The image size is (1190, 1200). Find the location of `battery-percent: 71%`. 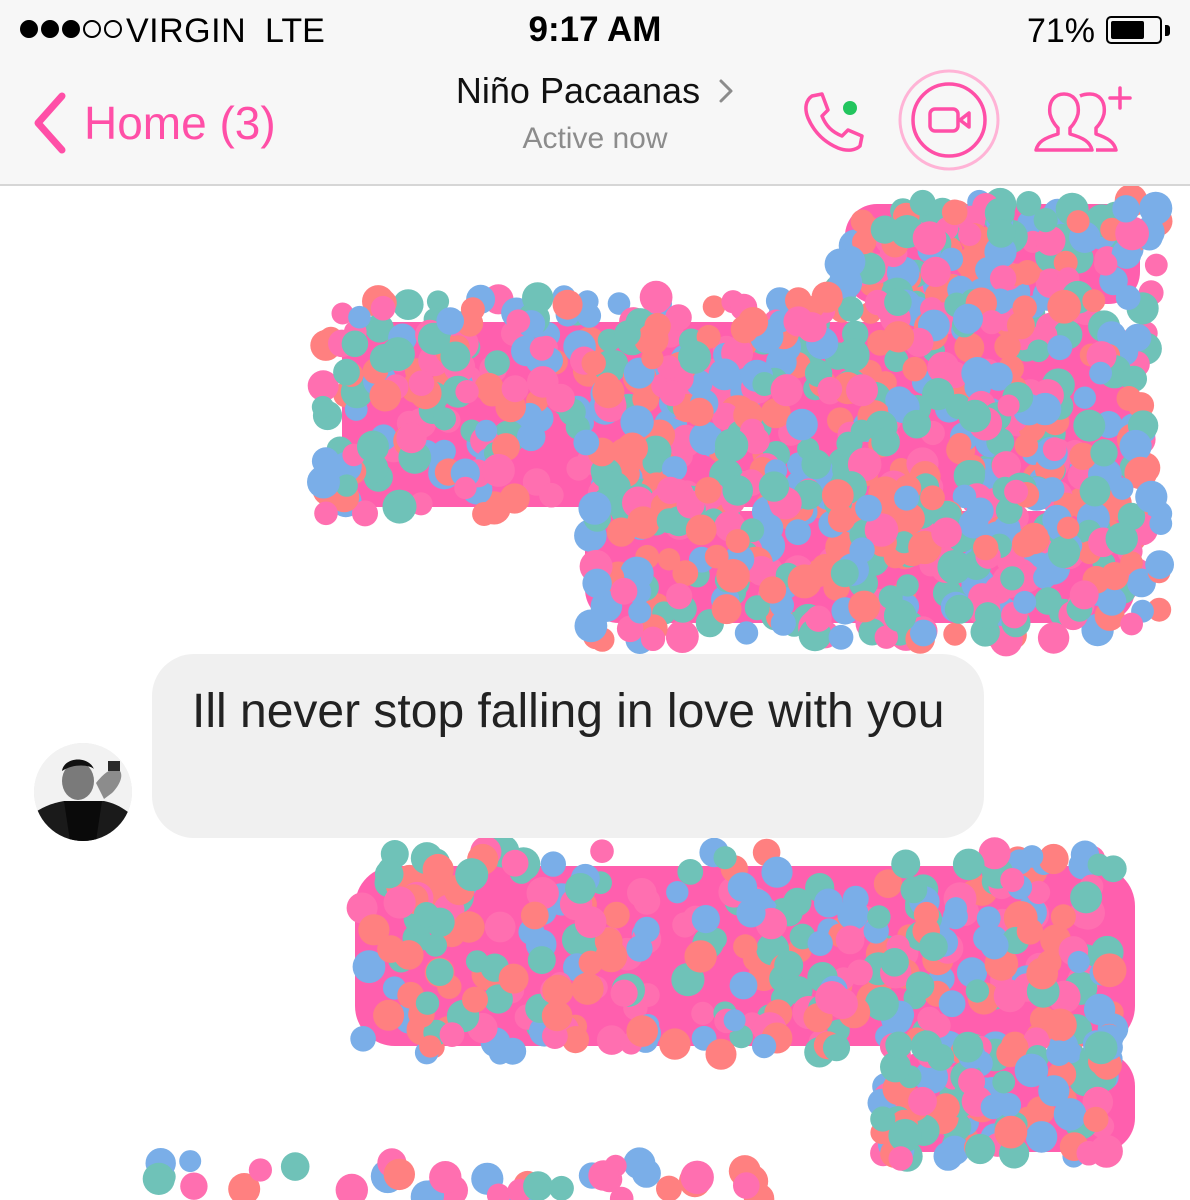

battery-percent: 71% is located at coordinates (1060, 31).